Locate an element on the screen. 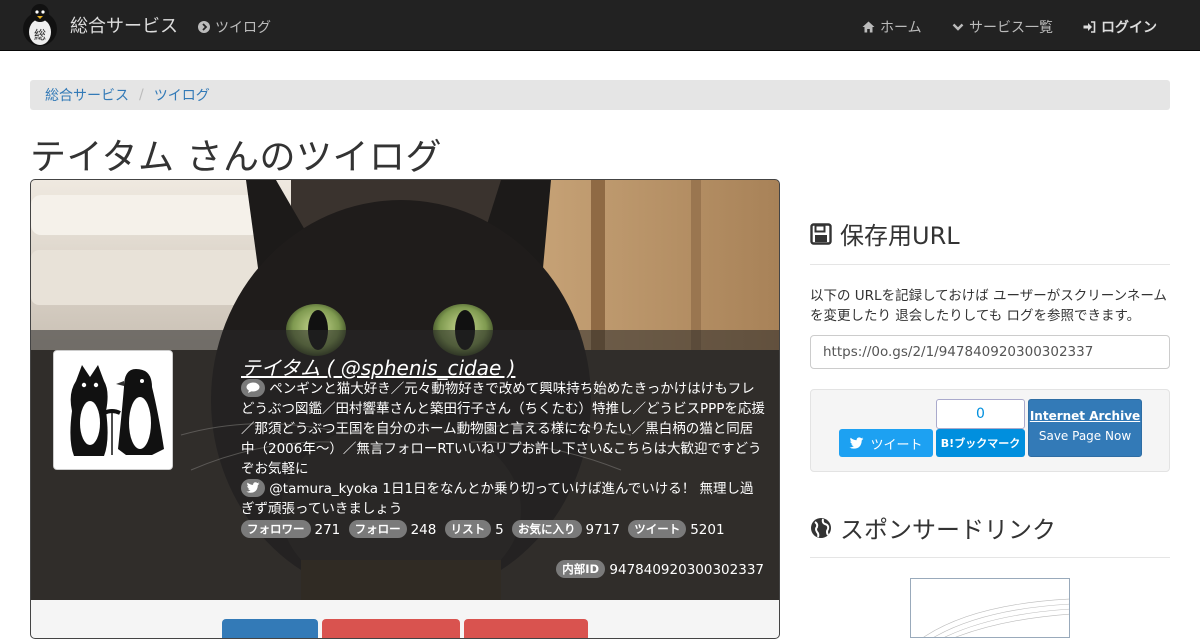 Image resolution: width=1200 pixels, height=639 pixels. stat-tweets-label: ツイート is located at coordinates (657, 529).